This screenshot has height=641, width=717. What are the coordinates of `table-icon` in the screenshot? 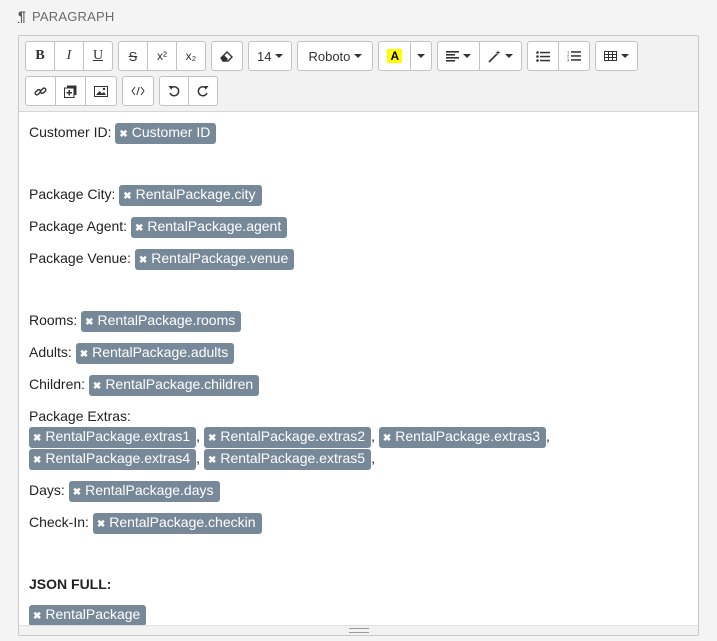 It's located at (611, 56).